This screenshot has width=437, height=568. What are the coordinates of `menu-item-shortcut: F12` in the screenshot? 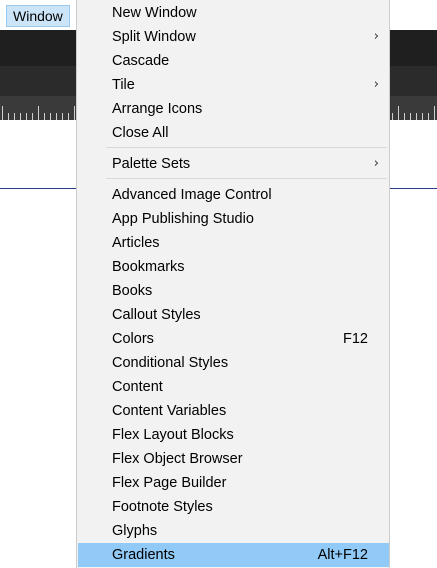 It's located at (355, 339).